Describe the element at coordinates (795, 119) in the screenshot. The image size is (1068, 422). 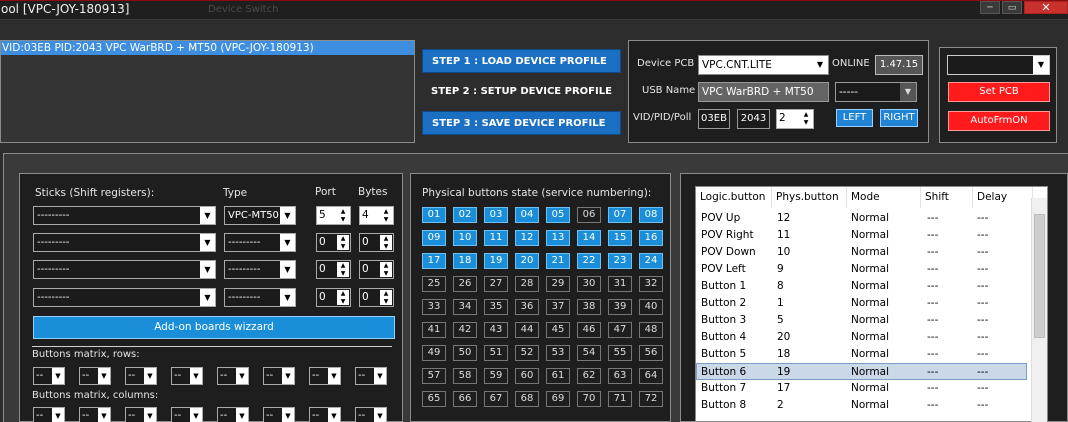
I see `poll-stepper: 2 ▲ ▼` at that location.